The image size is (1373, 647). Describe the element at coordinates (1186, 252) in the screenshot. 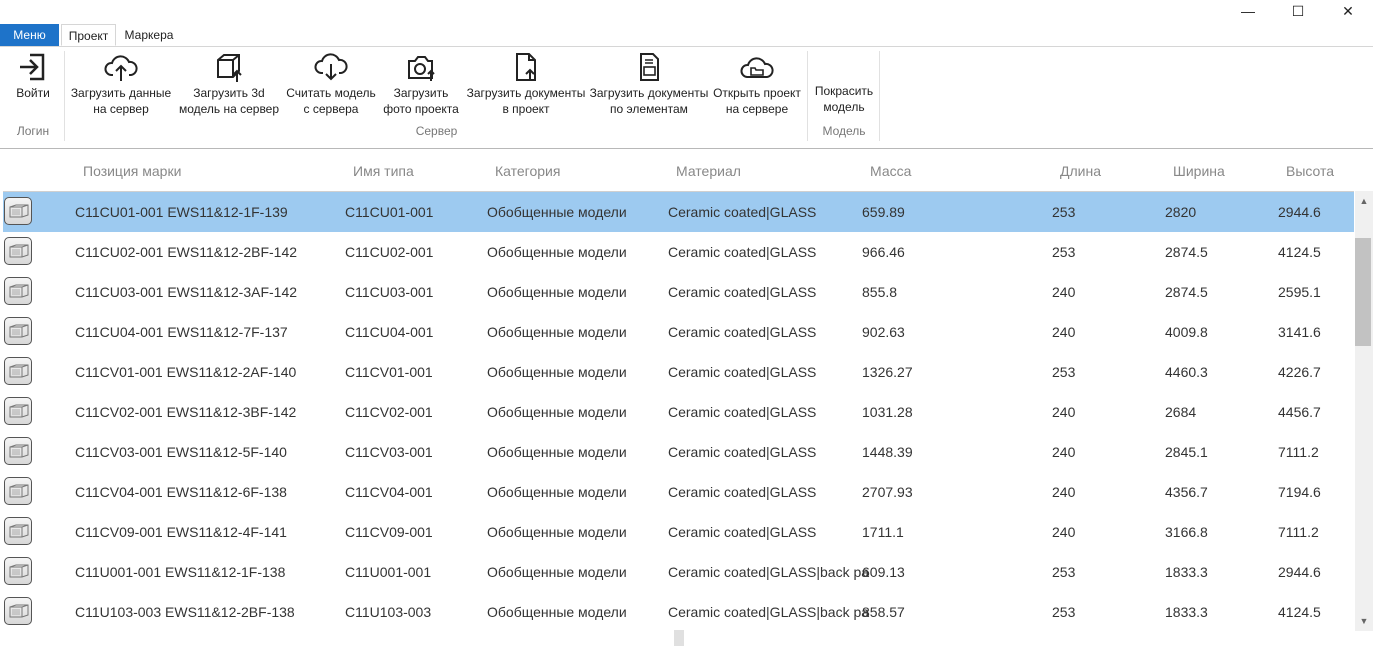

I see `cell-wid: 2874.5` at that location.